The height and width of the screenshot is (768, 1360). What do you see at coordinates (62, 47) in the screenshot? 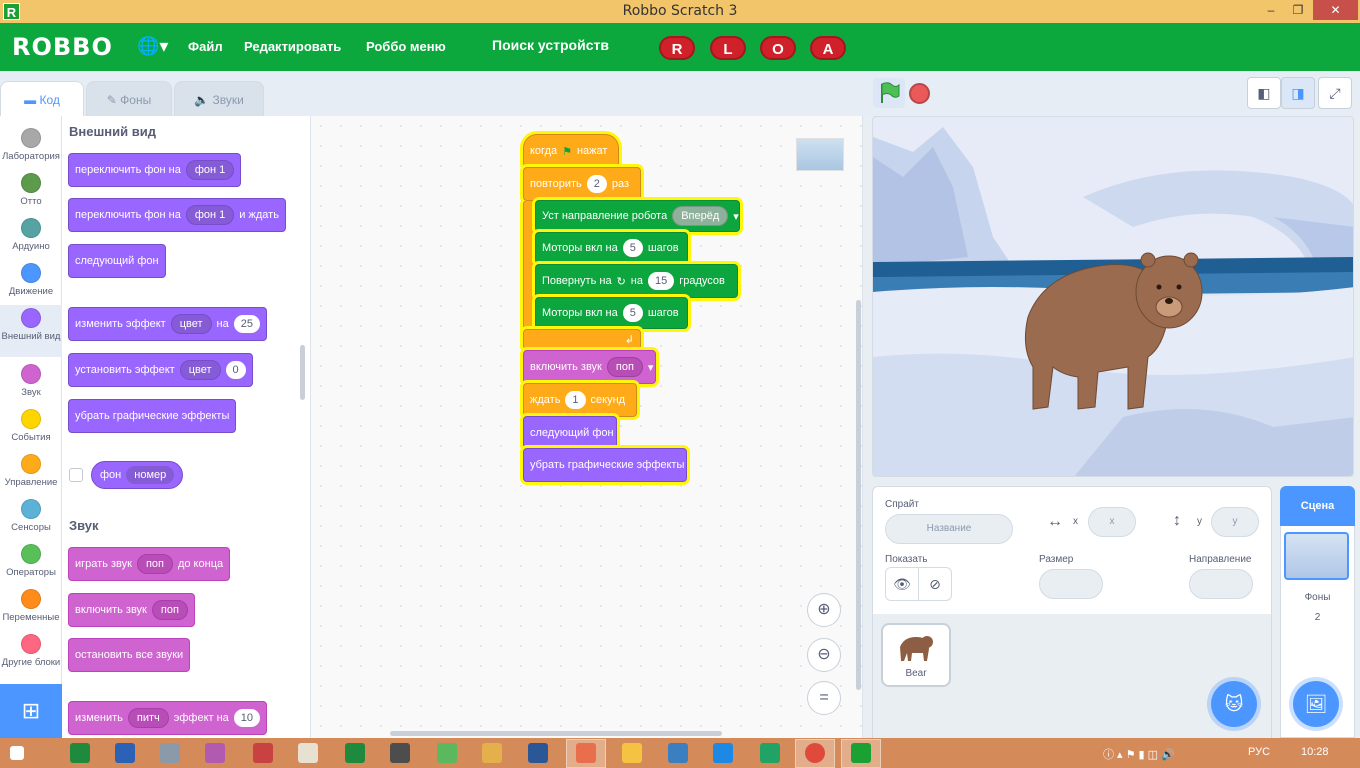
I see `robbo-logo: ROBBO` at bounding box center [62, 47].